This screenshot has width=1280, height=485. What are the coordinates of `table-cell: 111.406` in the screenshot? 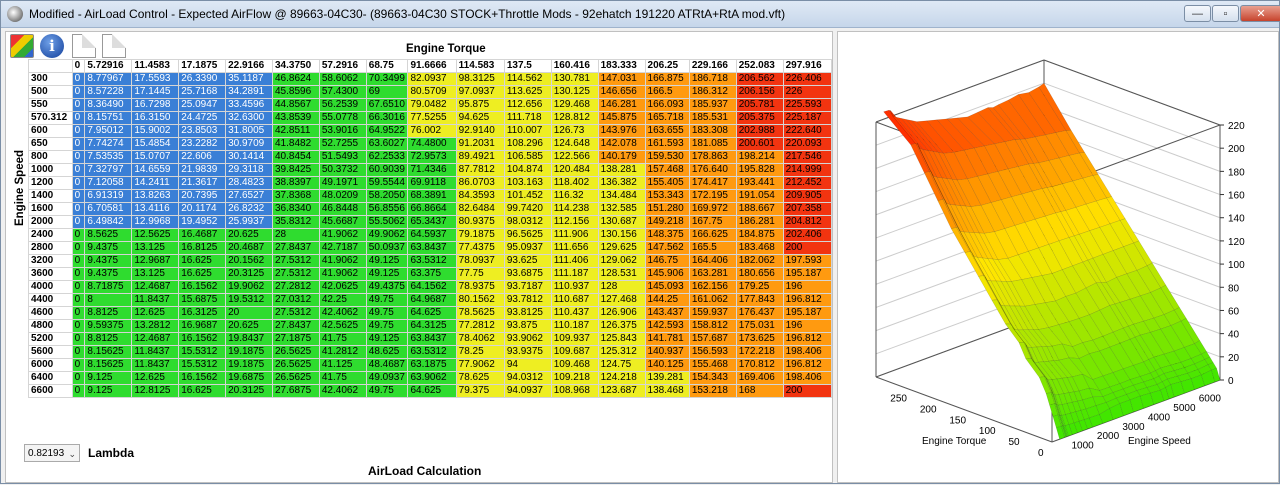 It's located at (574, 261).